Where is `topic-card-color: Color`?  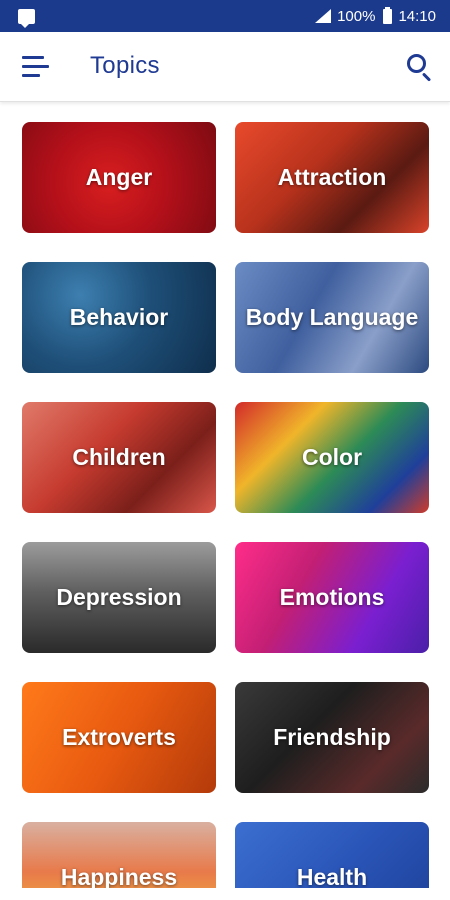
topic-card-color: Color is located at coordinates (332, 457).